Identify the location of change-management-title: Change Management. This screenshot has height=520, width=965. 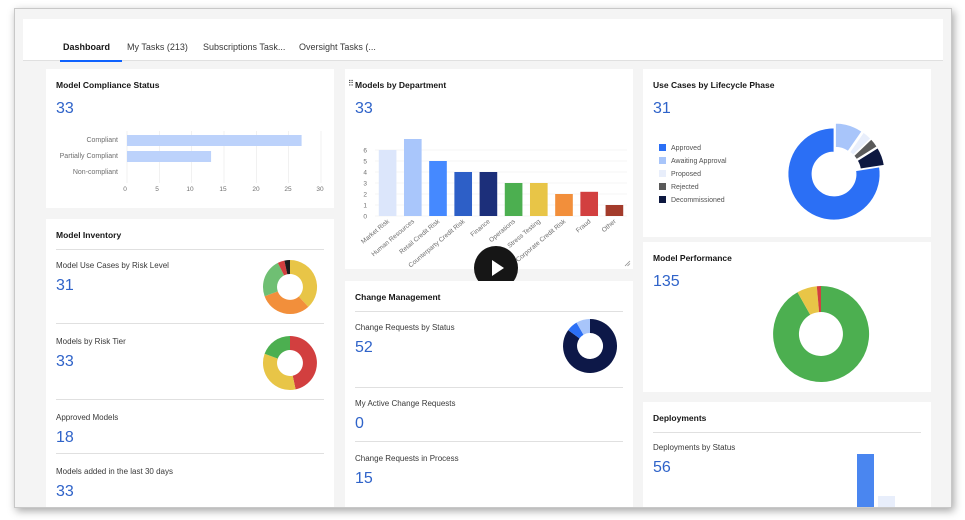
(398, 297).